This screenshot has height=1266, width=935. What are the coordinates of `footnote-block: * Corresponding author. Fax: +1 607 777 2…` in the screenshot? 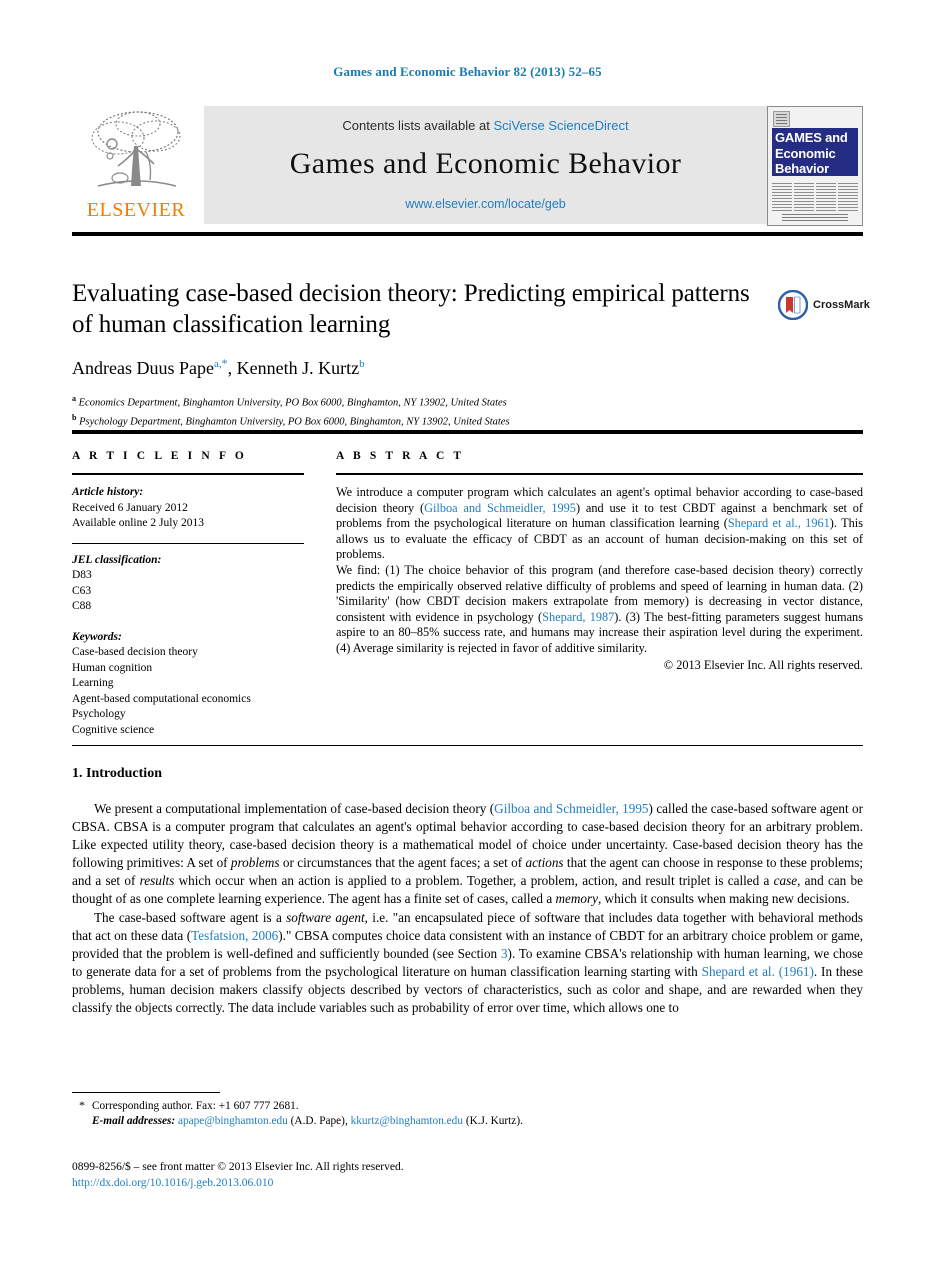 It's located at (422, 1113).